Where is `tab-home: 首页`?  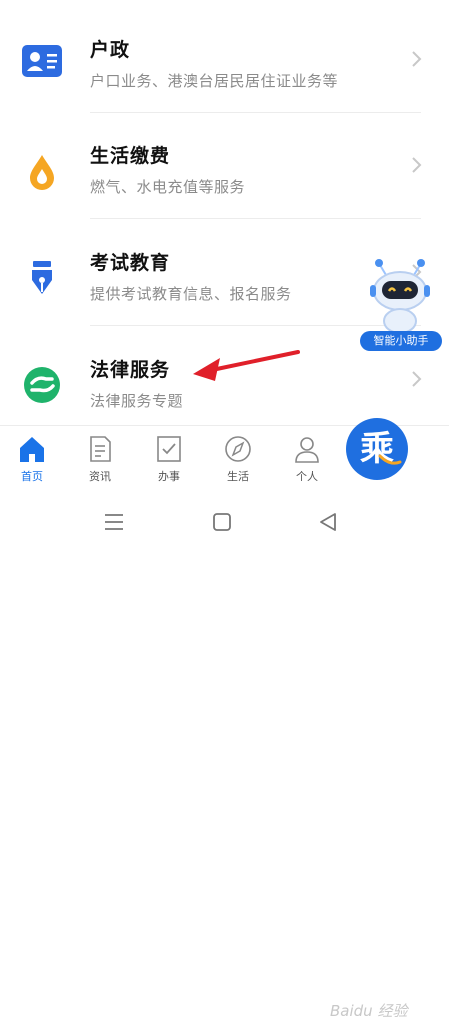 tab-home: 首页 is located at coordinates (32, 462).